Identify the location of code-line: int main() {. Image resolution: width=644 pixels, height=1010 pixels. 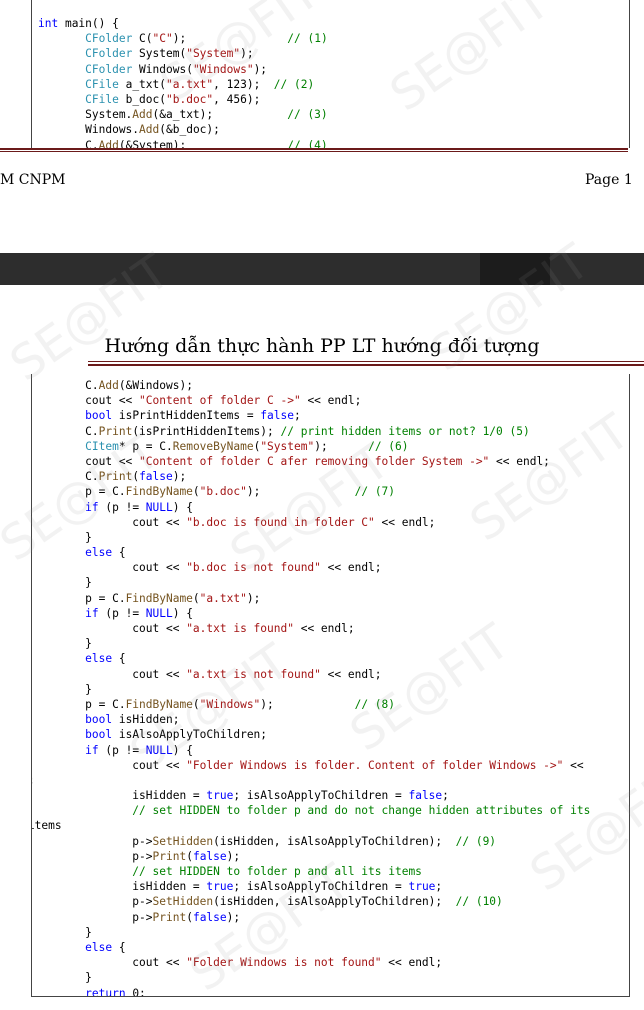
(78, 23).